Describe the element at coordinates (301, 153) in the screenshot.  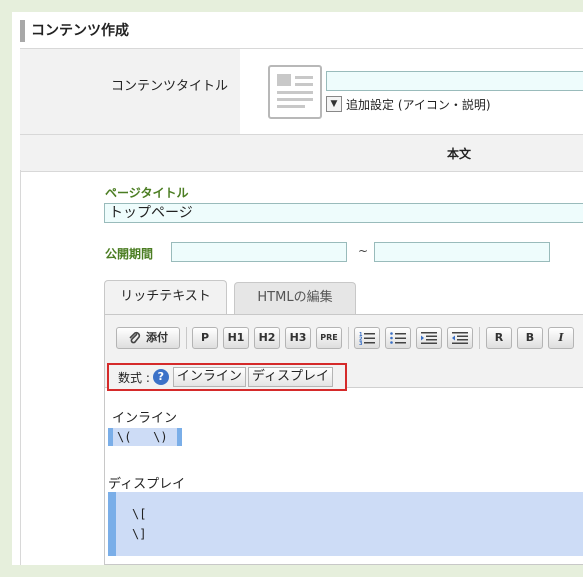
I see `body-header-row: 本文` at that location.